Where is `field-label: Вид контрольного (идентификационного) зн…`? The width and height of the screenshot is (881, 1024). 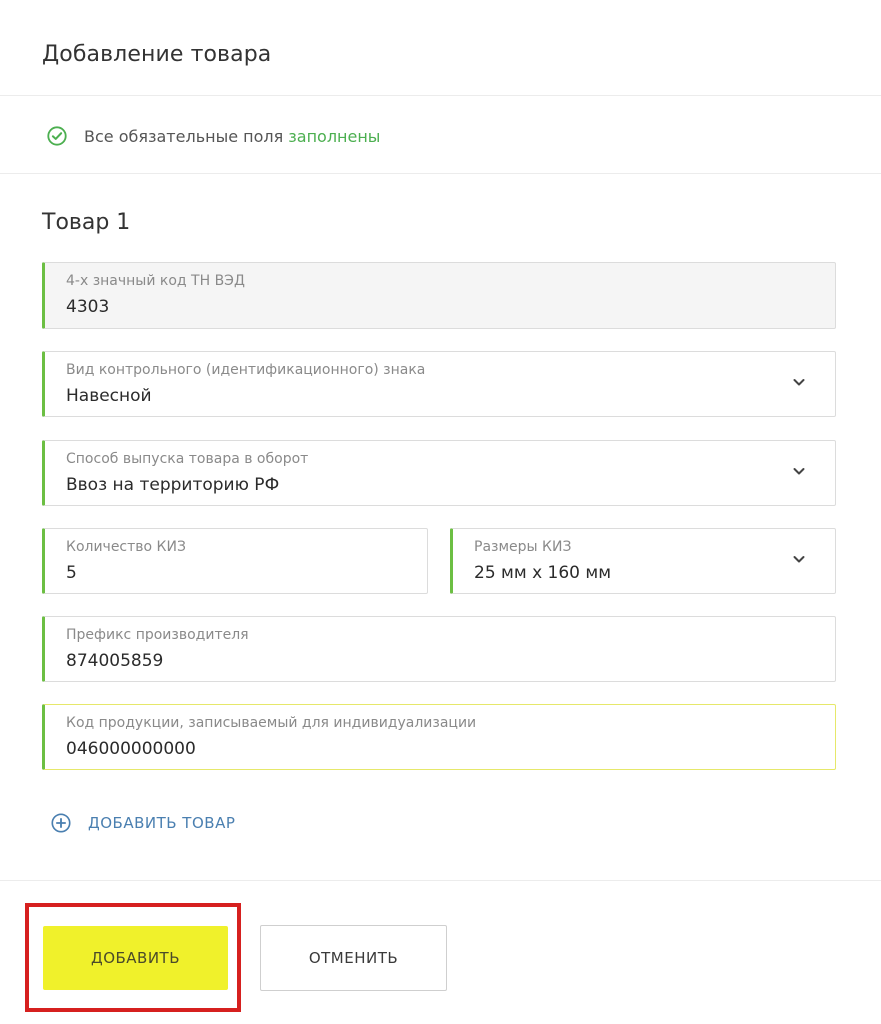
field-label: Вид контрольного (идентификационного) зн… is located at coordinates (246, 370).